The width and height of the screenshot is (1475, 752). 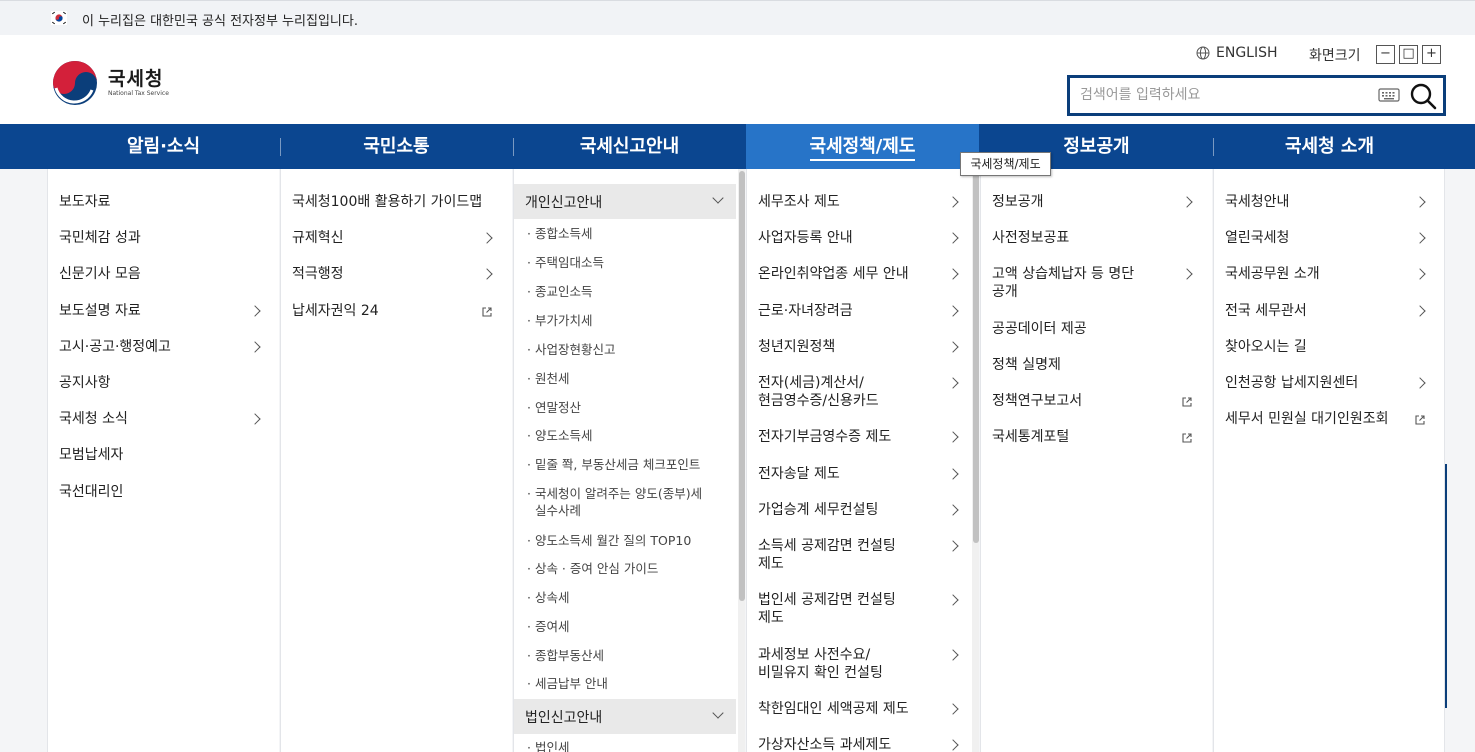 What do you see at coordinates (396, 146) in the screenshot?
I see `nav-communication: 국민소통` at bounding box center [396, 146].